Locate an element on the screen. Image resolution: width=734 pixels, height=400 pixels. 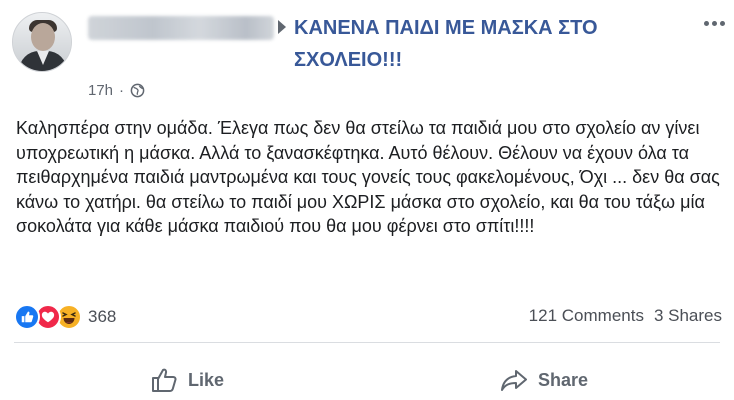
like-icon is located at coordinates (27, 317).